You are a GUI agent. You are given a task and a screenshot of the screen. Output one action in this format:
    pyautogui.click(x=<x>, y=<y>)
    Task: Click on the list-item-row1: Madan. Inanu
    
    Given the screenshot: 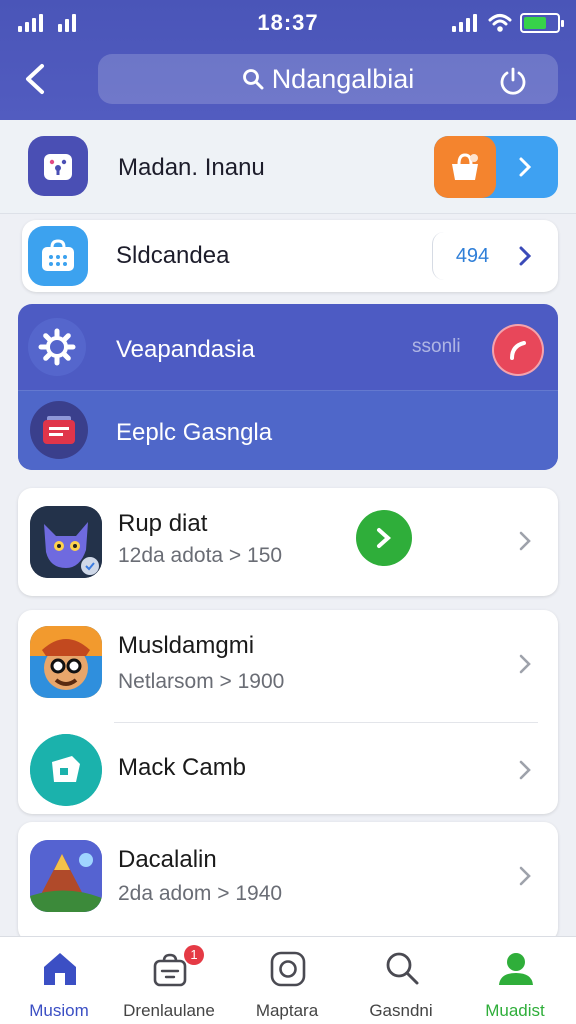 What is the action you would take?
    pyautogui.click(x=288, y=167)
    